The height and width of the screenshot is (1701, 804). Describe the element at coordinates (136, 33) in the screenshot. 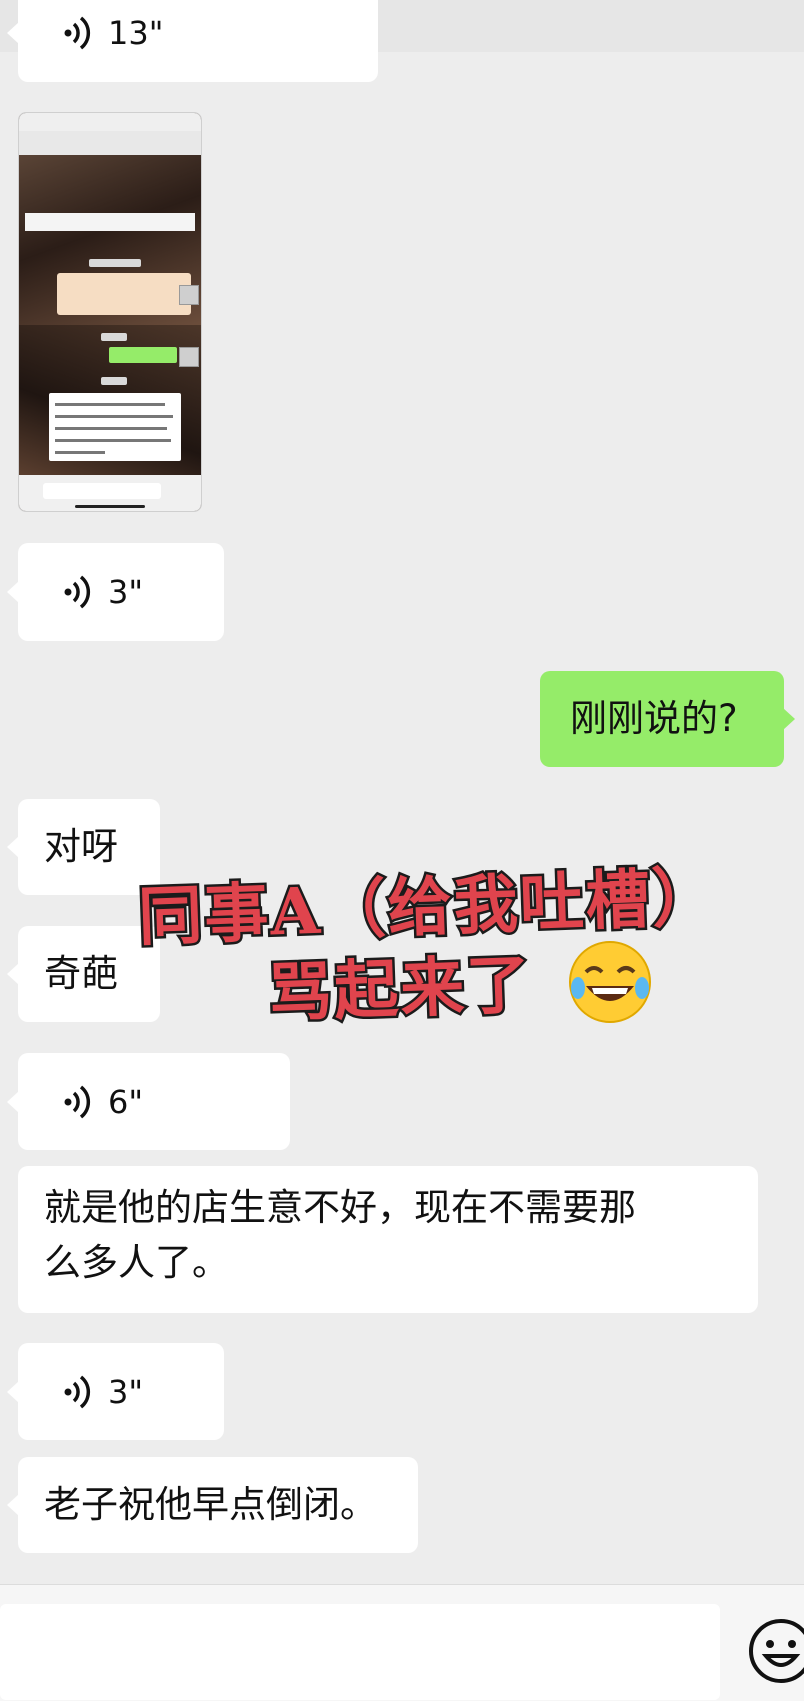

I see `voice-duration: 13"` at that location.